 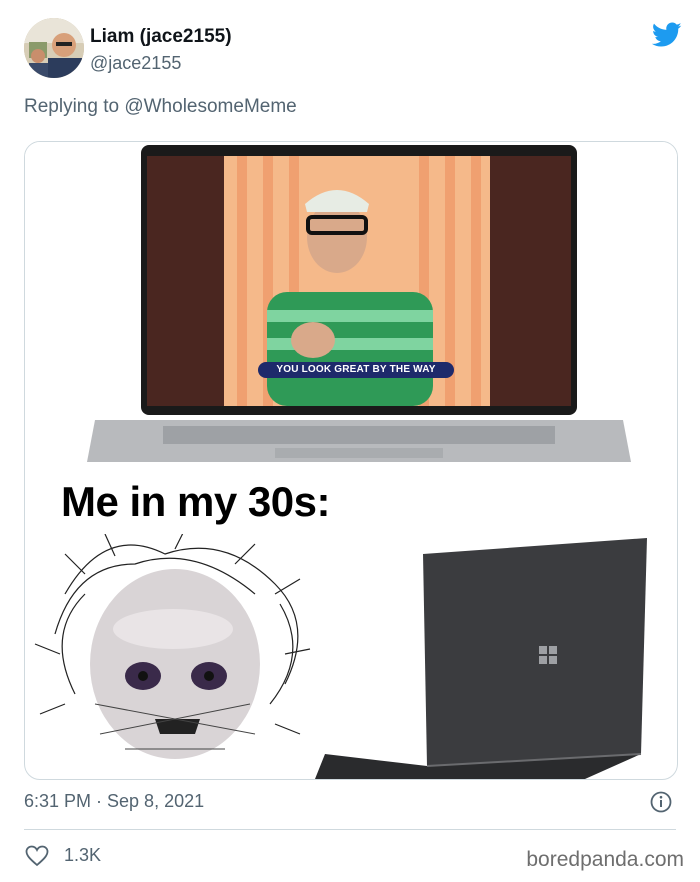 I want to click on replying-to: Replying to @WholesomeMeme, so click(x=160, y=106).